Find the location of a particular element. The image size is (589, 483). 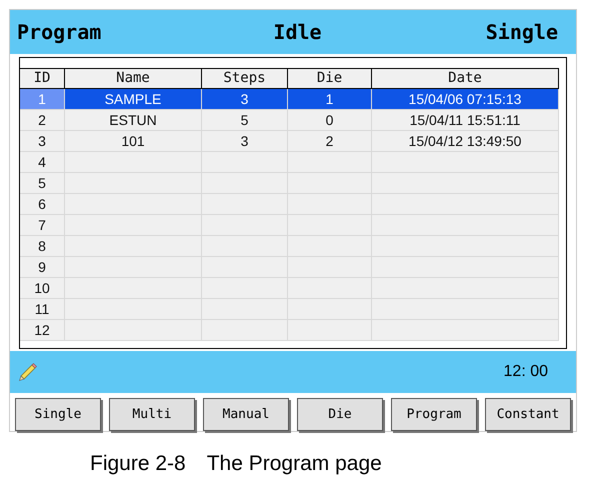

column-header: ID is located at coordinates (42, 78).